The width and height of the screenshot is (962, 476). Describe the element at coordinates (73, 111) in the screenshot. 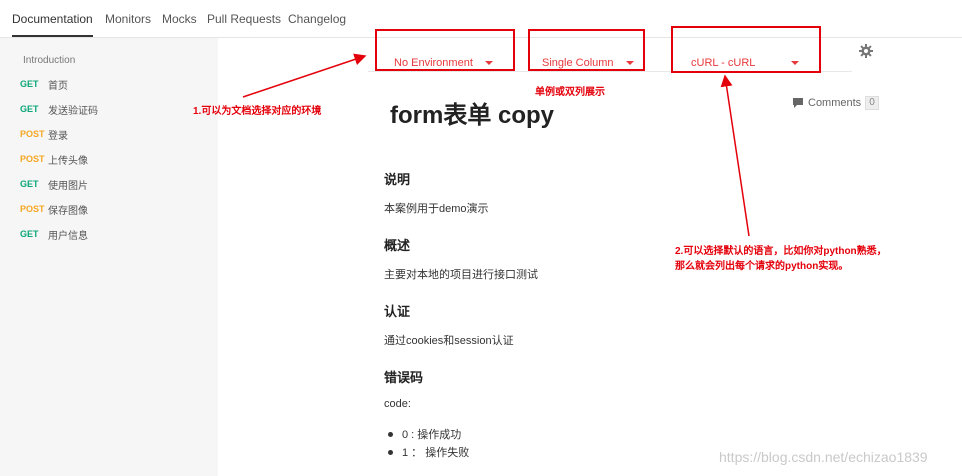

I see `sidebar-item-label: 发送验证码` at that location.